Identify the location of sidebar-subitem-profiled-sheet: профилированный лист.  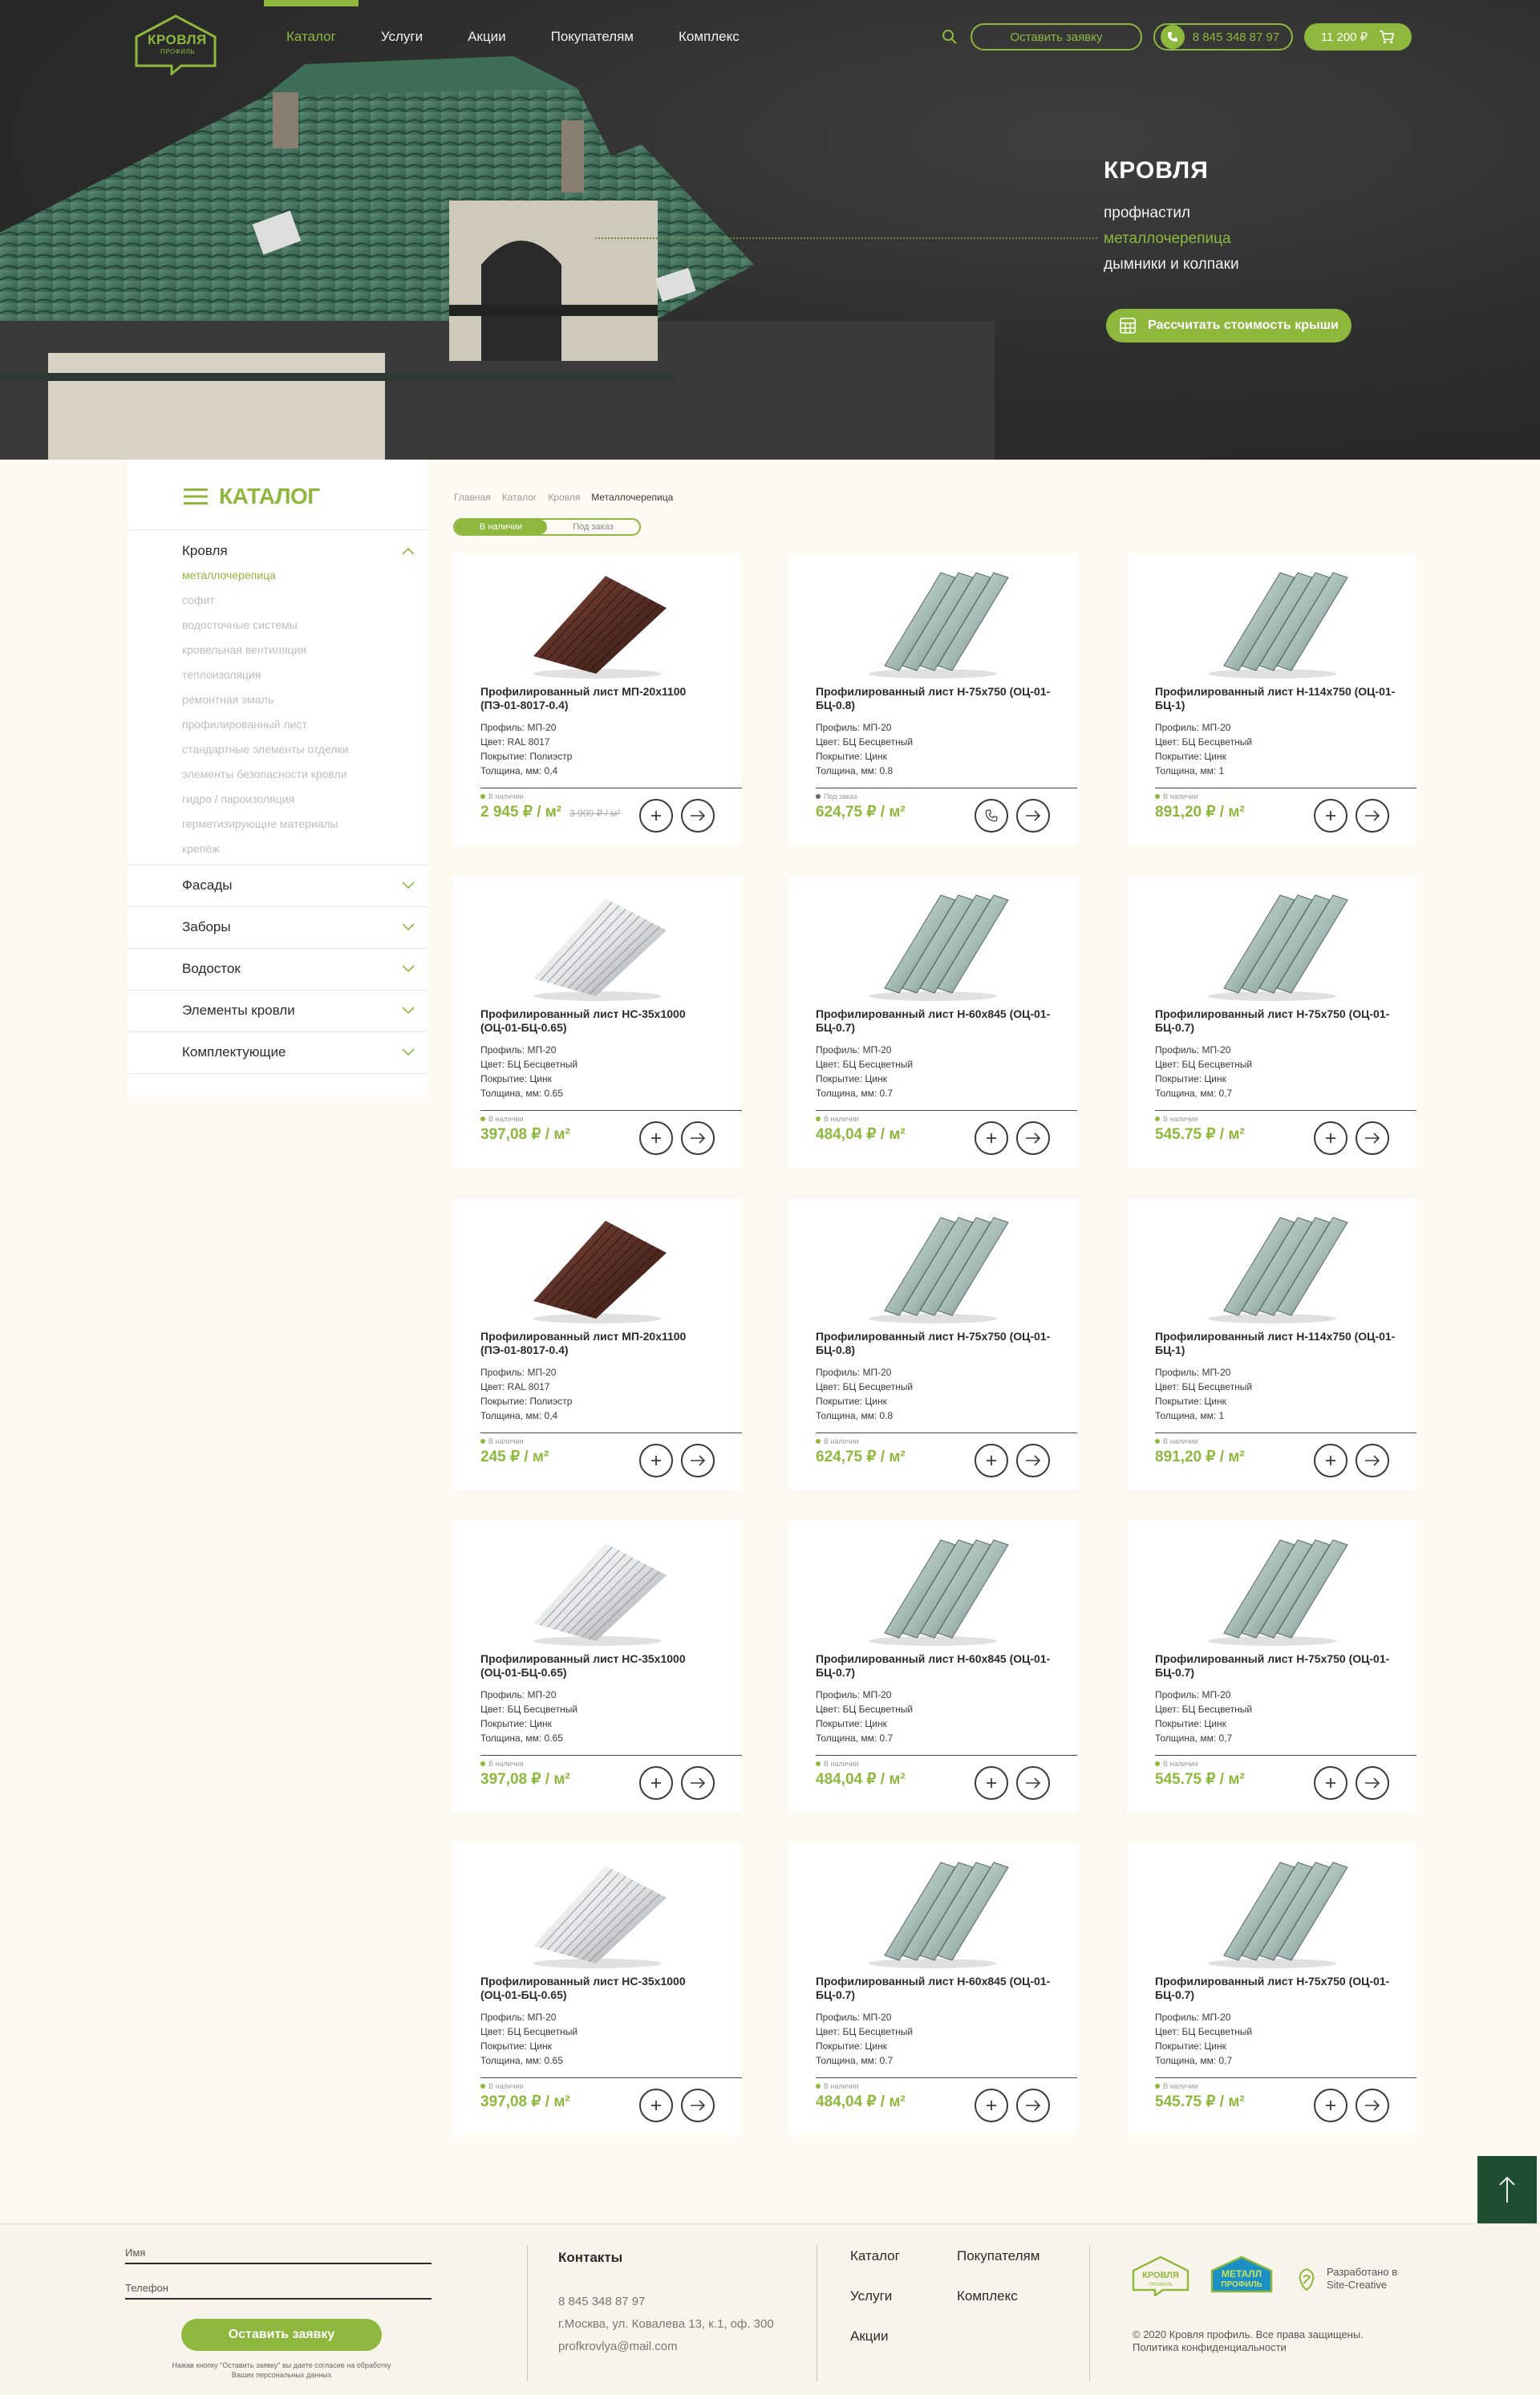
(245, 724).